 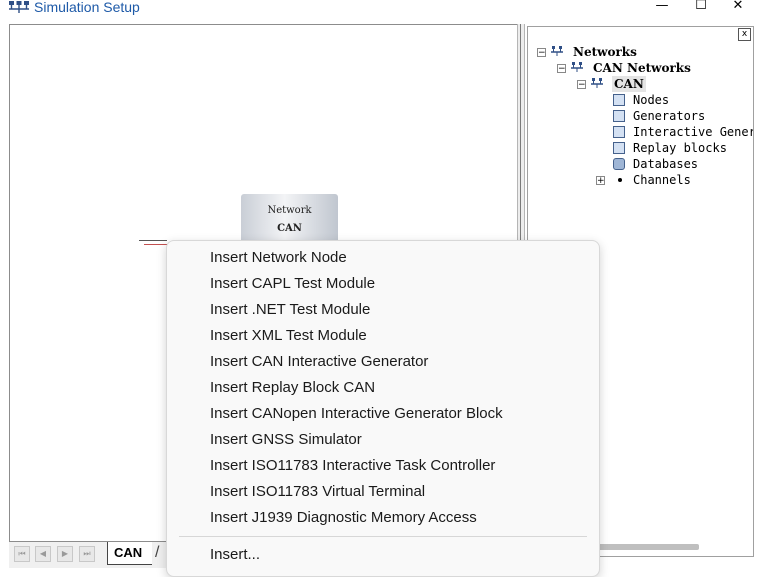 What do you see at coordinates (278, 258) in the screenshot?
I see `menu-item-insert-network-node: Insert Network Node` at bounding box center [278, 258].